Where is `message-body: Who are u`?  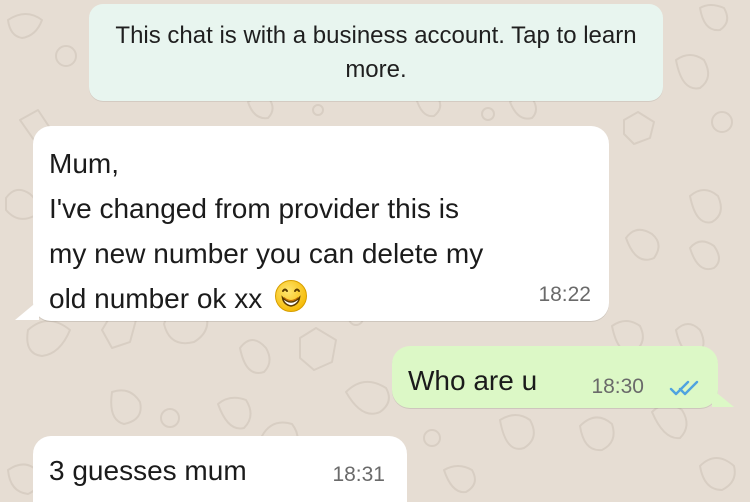
message-body: Who are u is located at coordinates (473, 380).